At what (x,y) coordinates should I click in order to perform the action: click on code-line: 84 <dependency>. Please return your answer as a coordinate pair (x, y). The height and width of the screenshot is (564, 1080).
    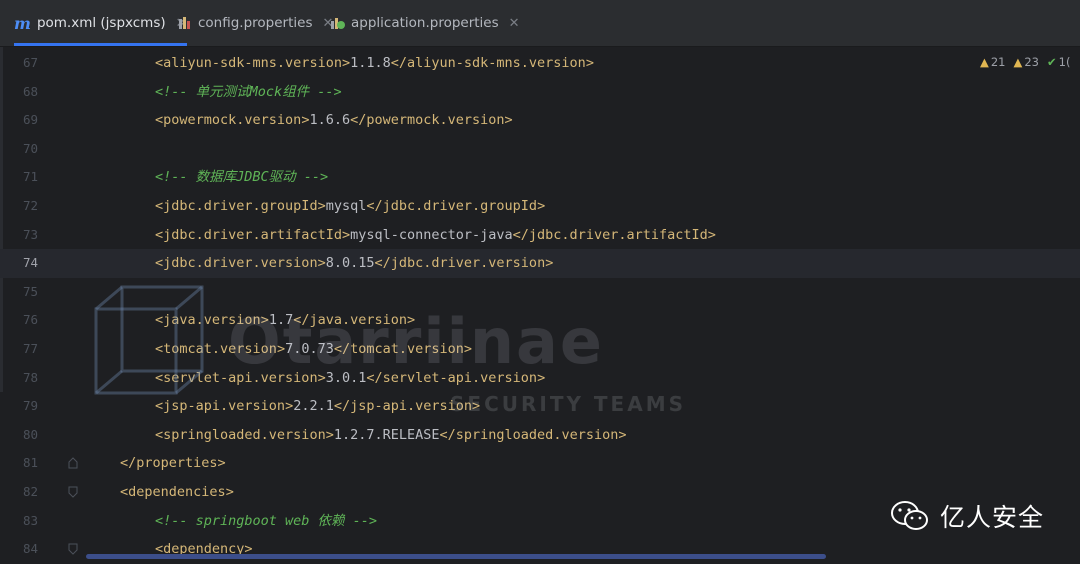
    Looking at the image, I should click on (540, 549).